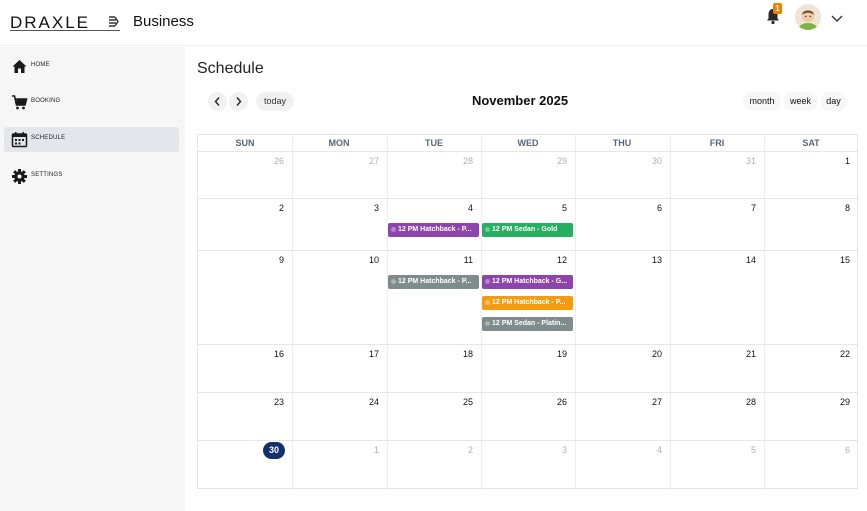 The height and width of the screenshot is (511, 867). What do you see at coordinates (46, 101) in the screenshot?
I see `sidebar-item-label: BOOKING` at bounding box center [46, 101].